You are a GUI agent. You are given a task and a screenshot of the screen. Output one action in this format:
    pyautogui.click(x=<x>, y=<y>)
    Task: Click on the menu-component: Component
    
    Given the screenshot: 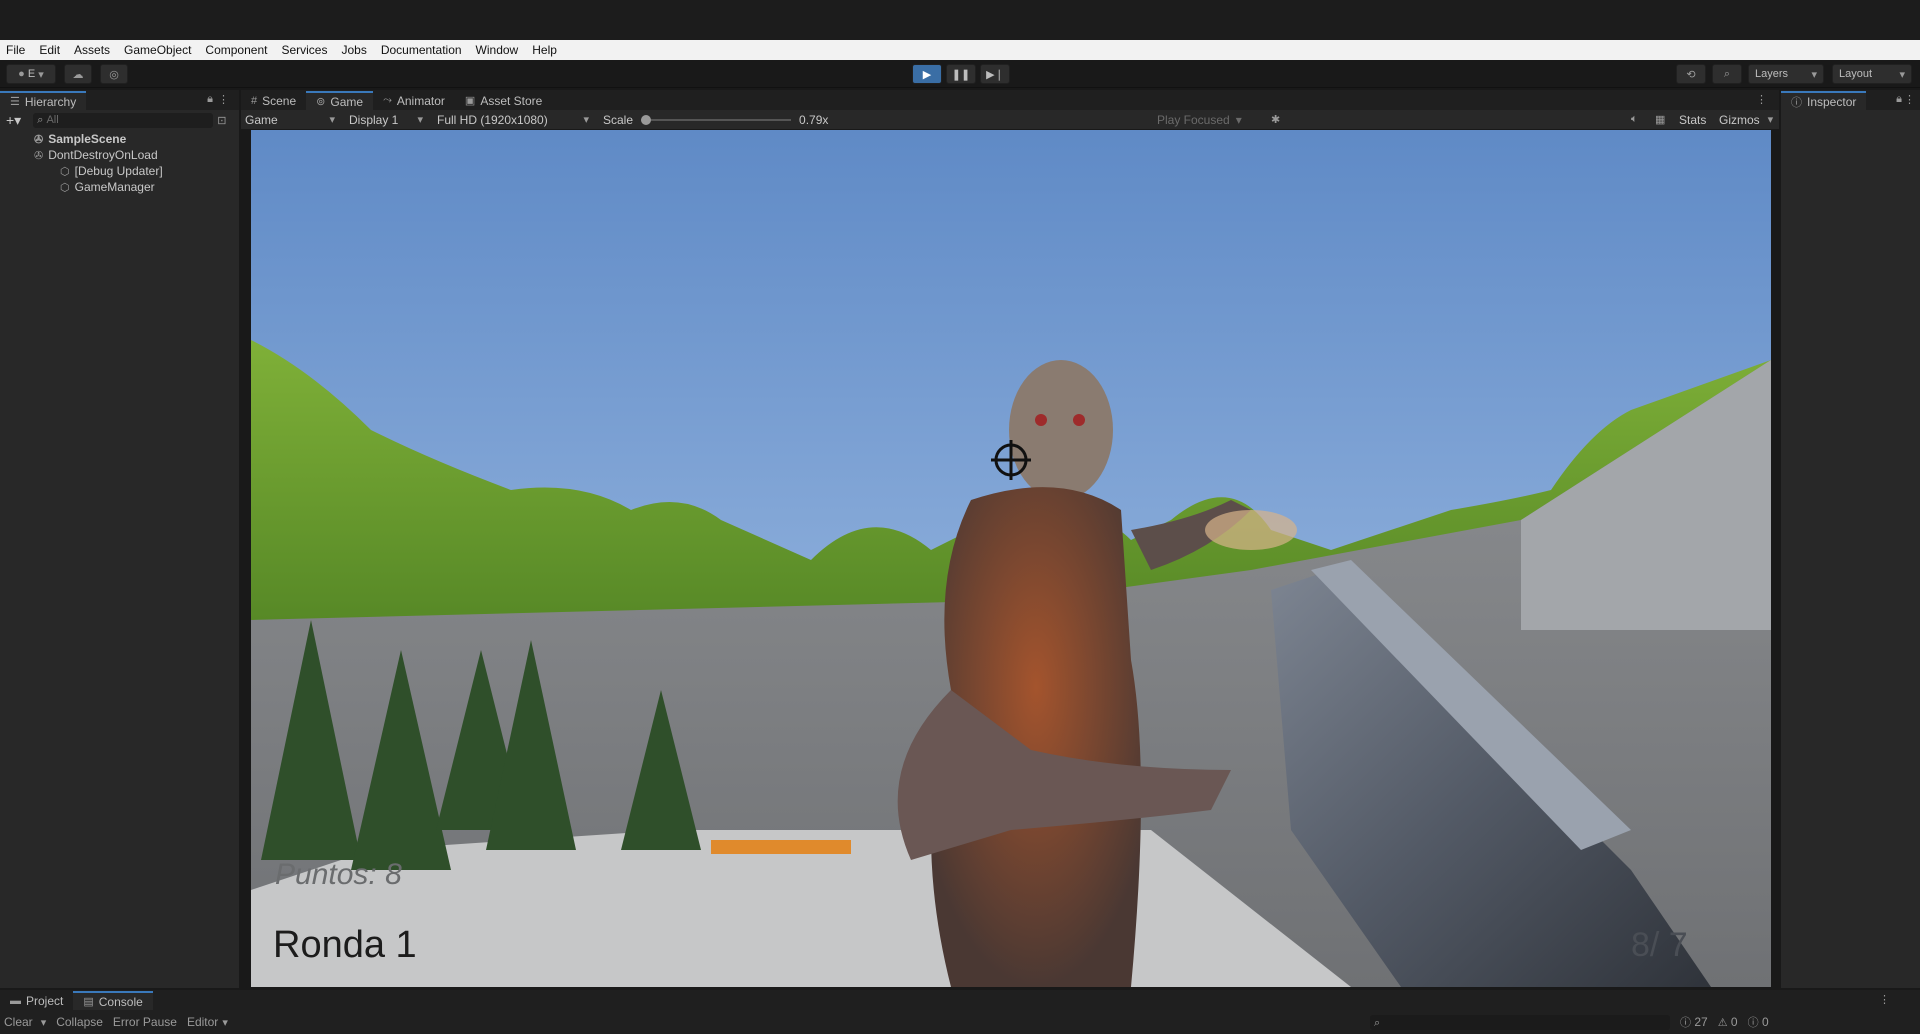 What is the action you would take?
    pyautogui.click(x=236, y=50)
    